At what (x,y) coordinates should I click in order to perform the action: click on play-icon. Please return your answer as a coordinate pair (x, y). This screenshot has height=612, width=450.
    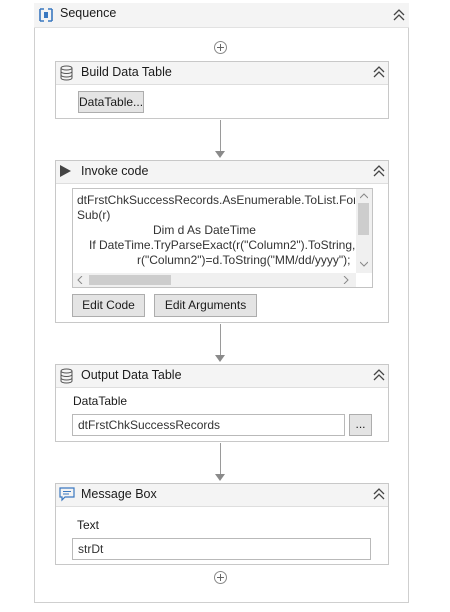
    Looking at the image, I should click on (65, 171).